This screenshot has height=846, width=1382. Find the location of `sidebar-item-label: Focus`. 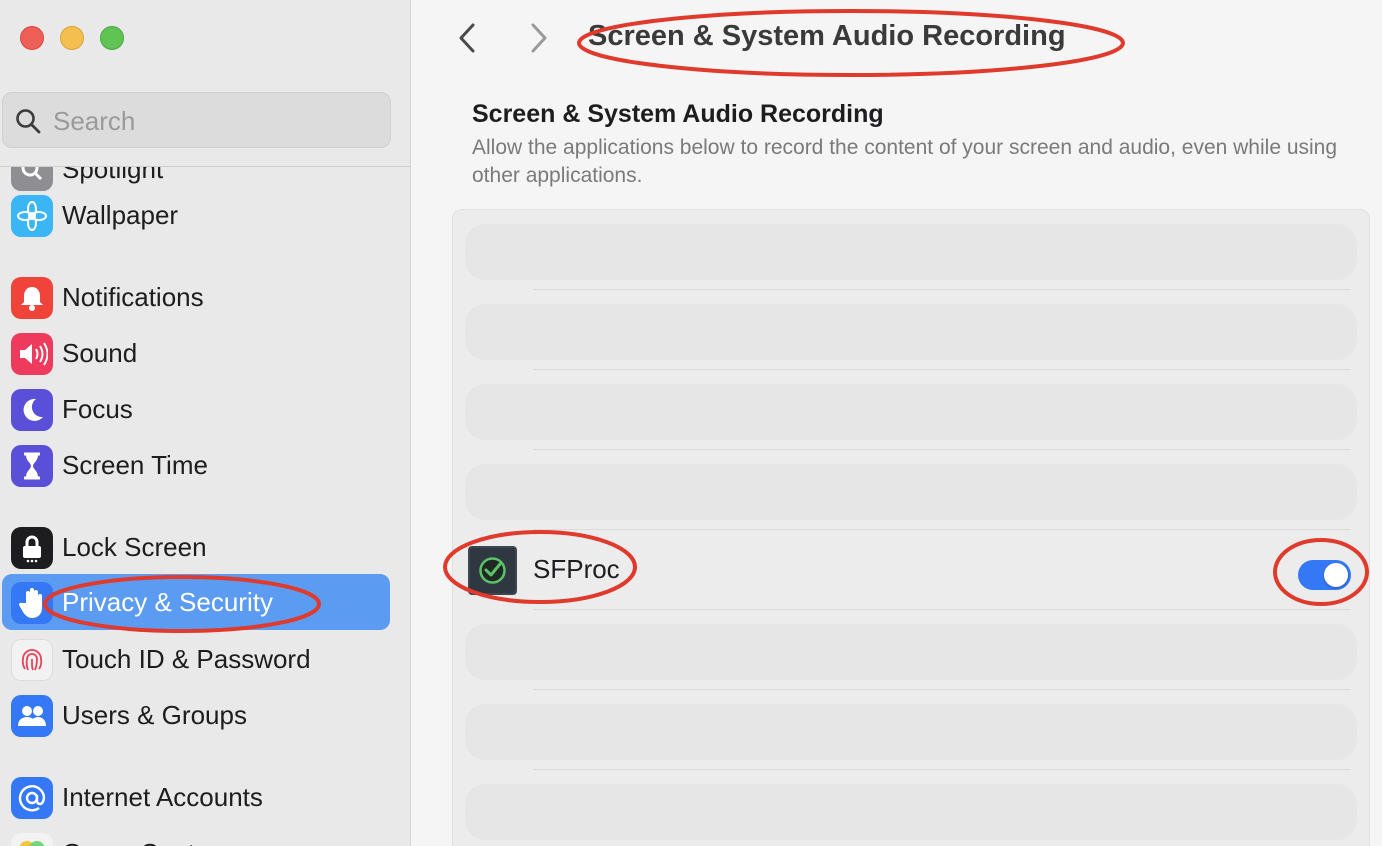

sidebar-item-label: Focus is located at coordinates (97, 409).